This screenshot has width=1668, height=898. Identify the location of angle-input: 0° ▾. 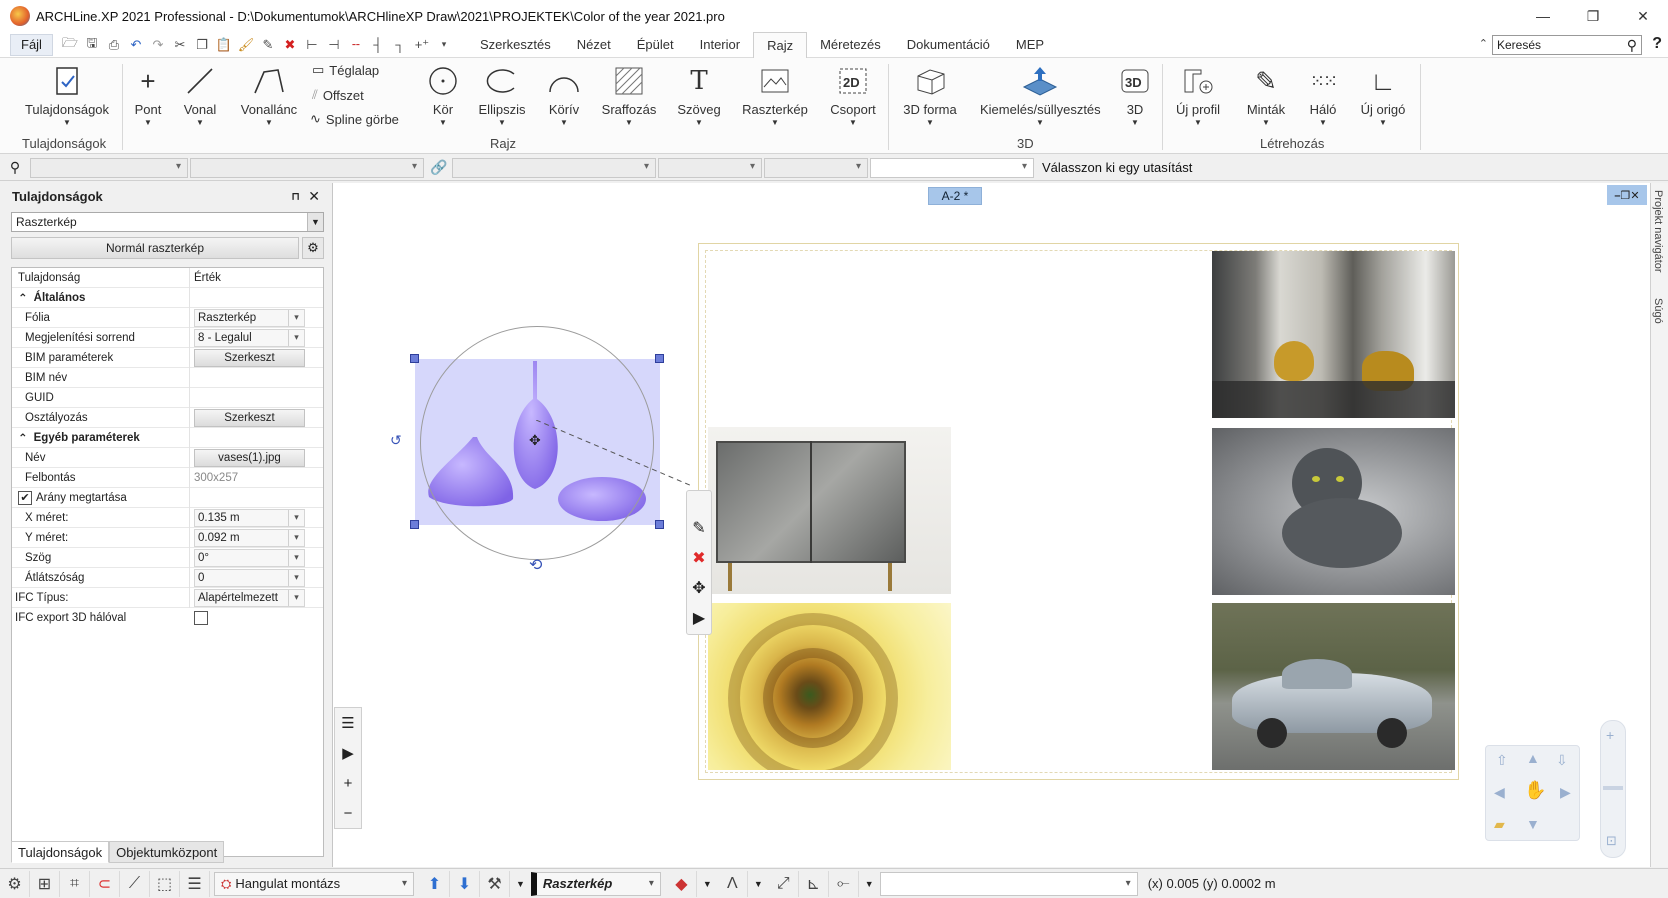
(249, 557).